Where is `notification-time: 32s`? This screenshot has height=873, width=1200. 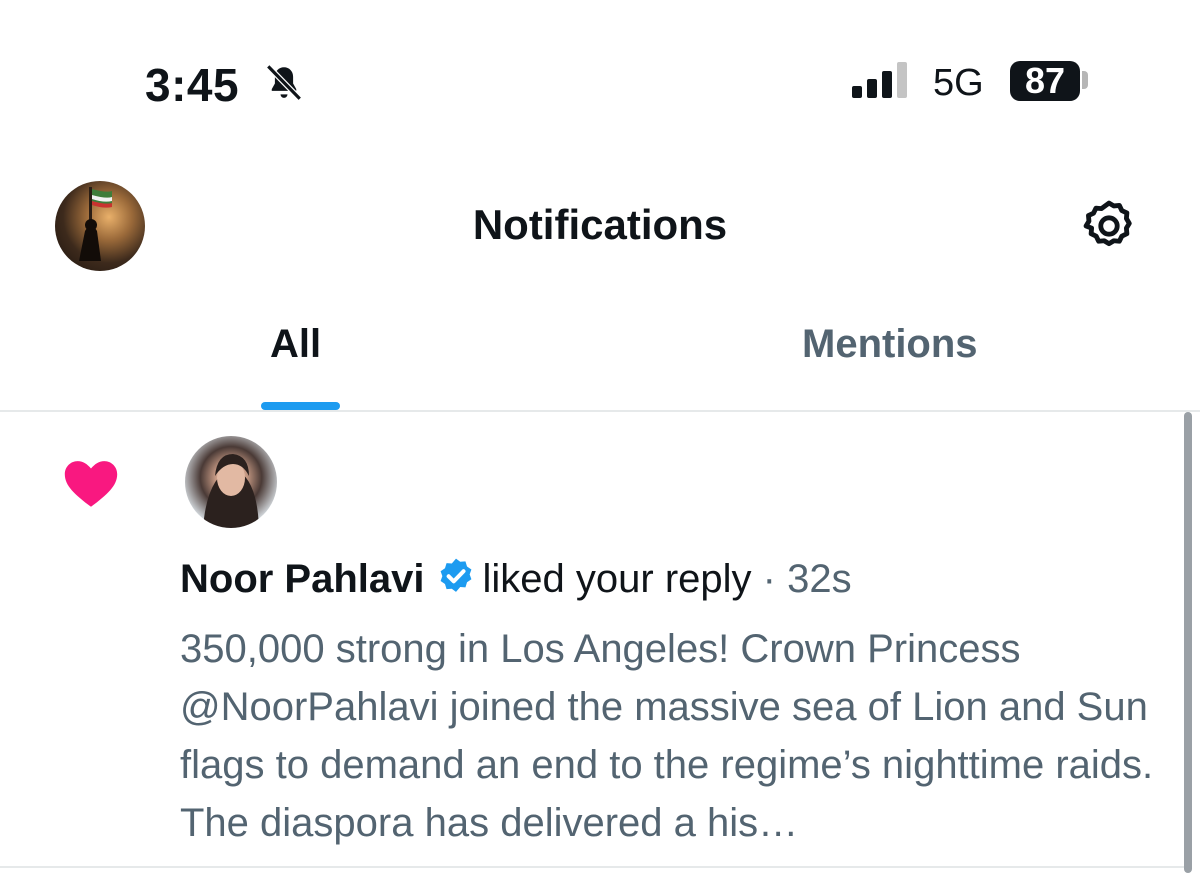 notification-time: 32s is located at coordinates (819, 579).